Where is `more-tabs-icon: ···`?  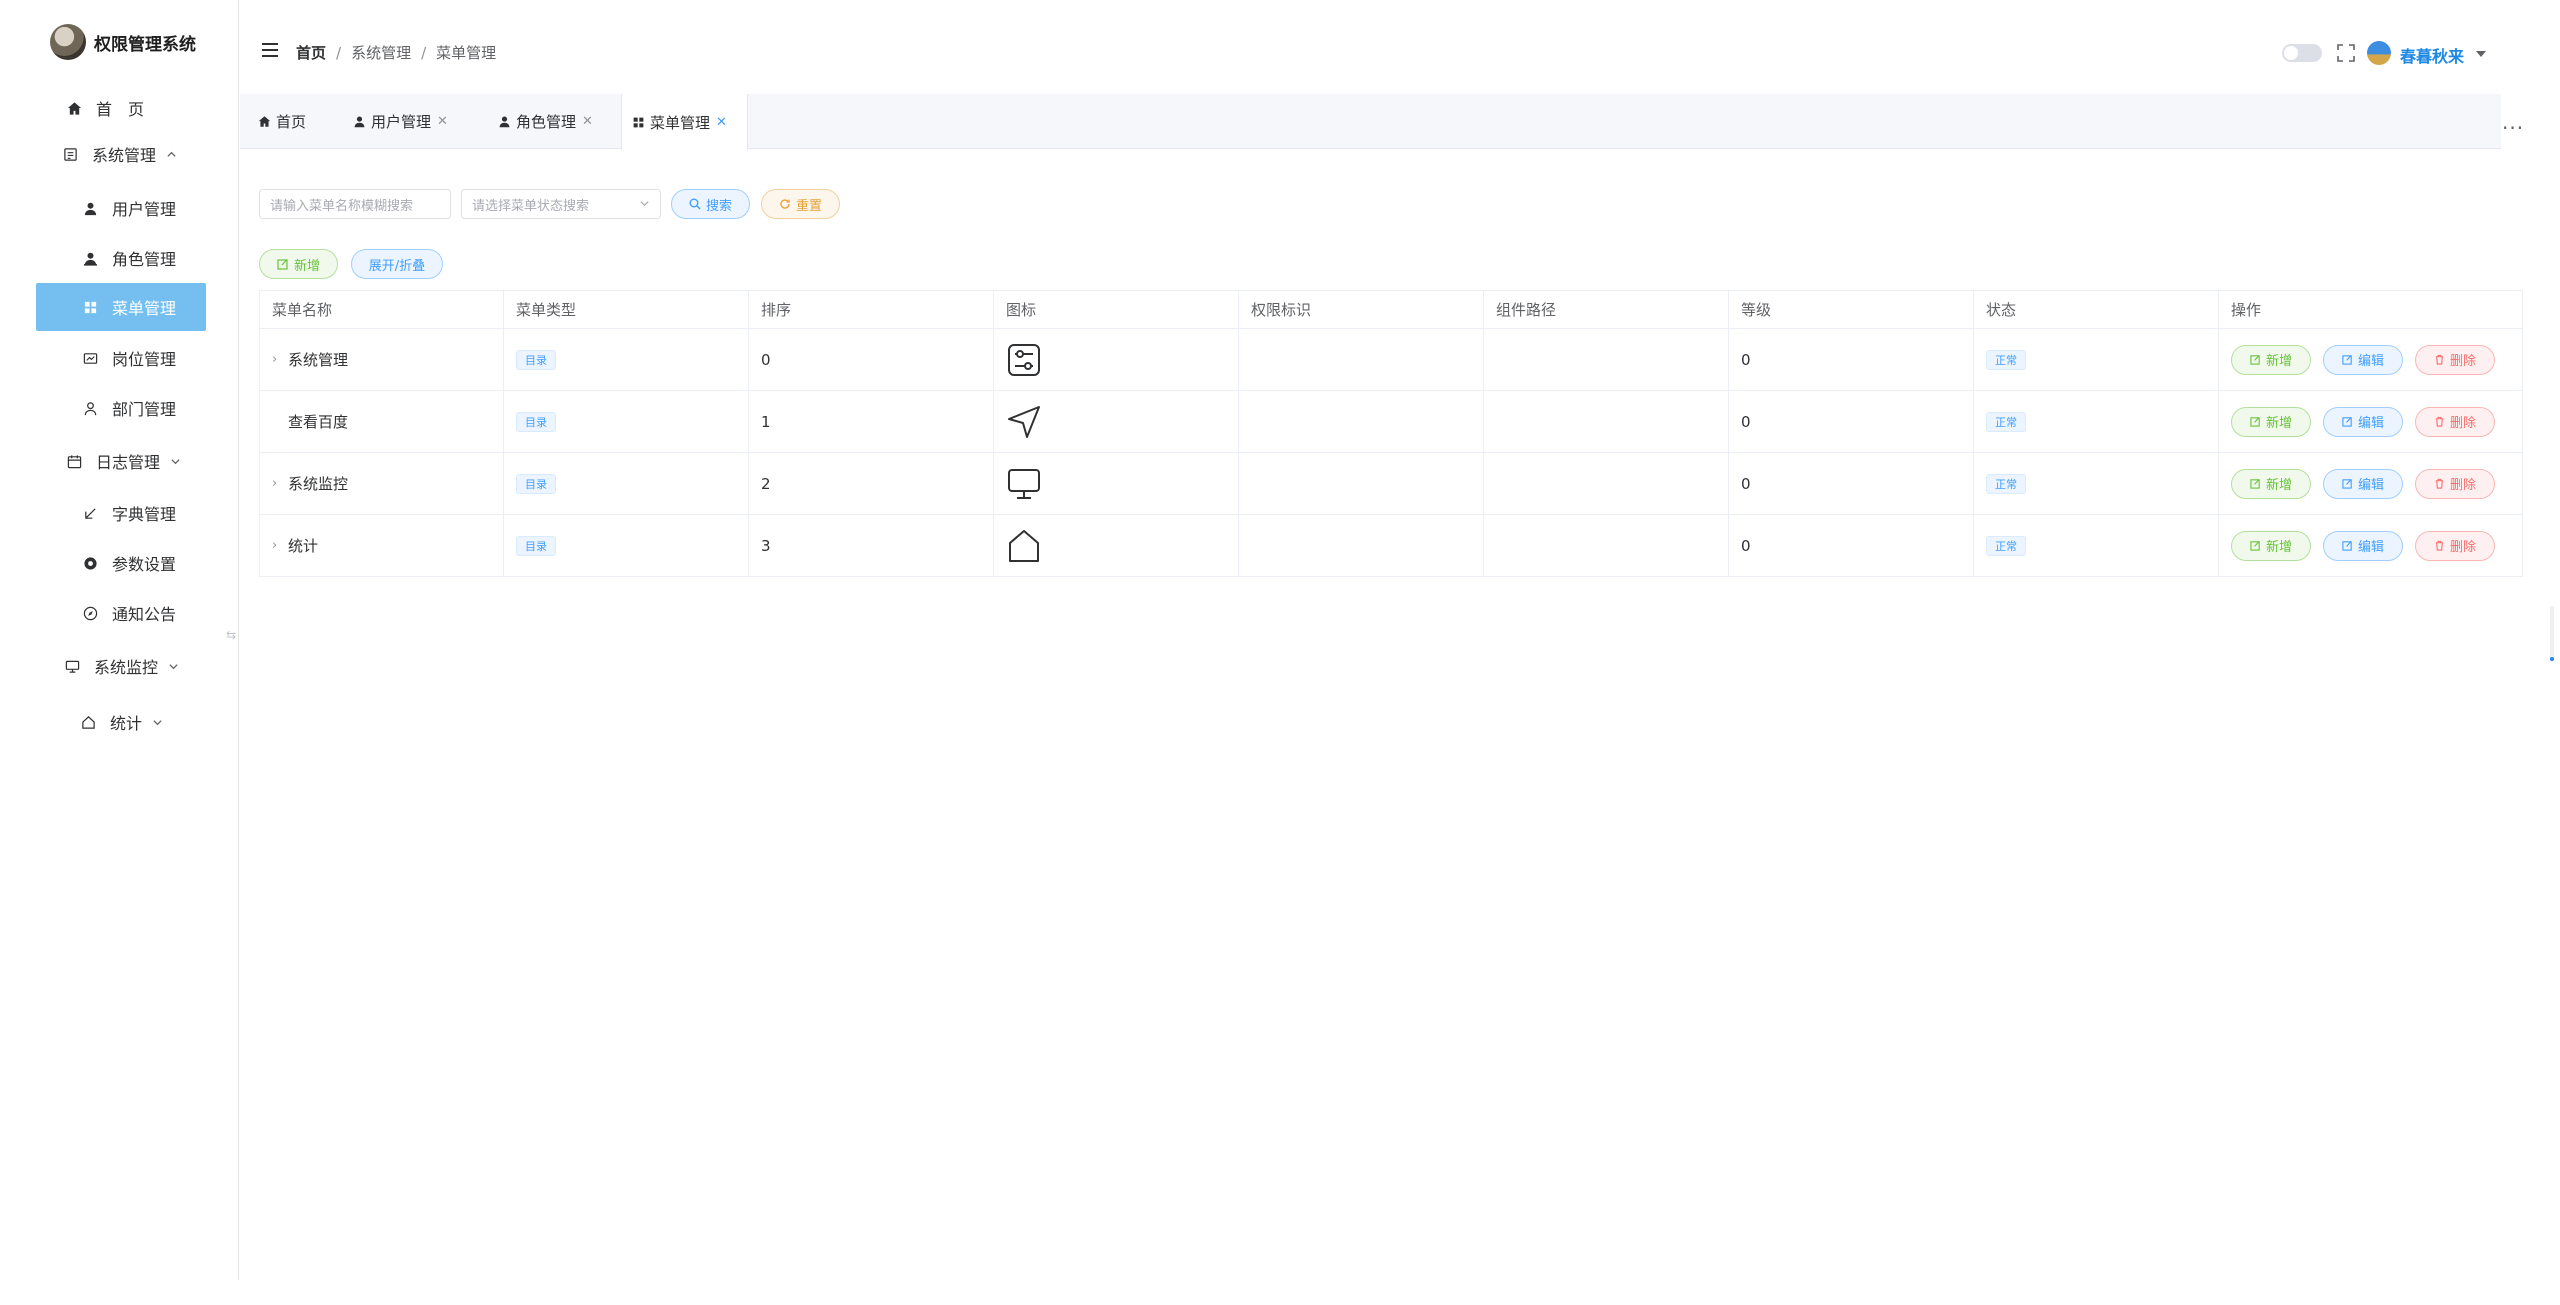
more-tabs-icon: ··· is located at coordinates (2513, 128).